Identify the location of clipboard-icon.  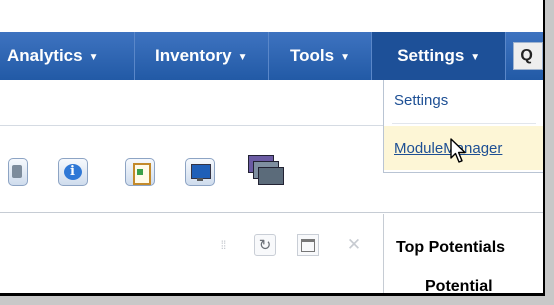
(140, 172).